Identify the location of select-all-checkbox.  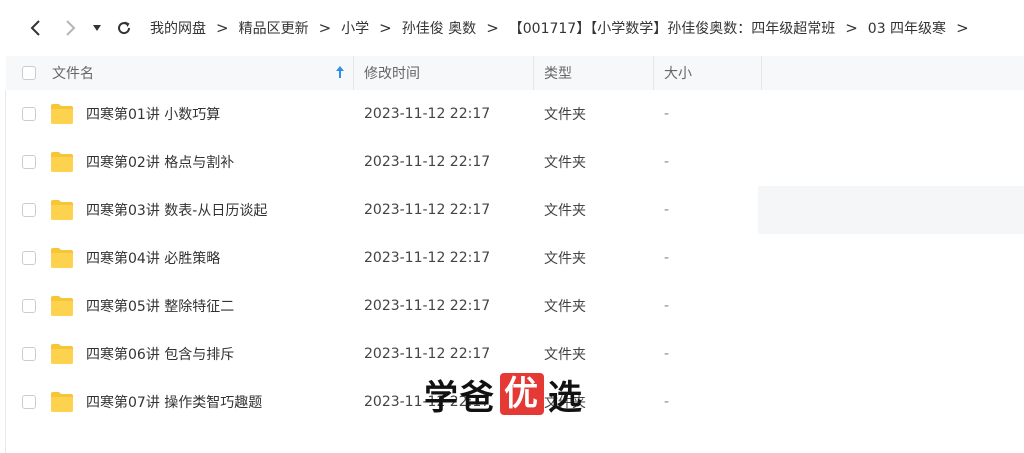
(29, 73).